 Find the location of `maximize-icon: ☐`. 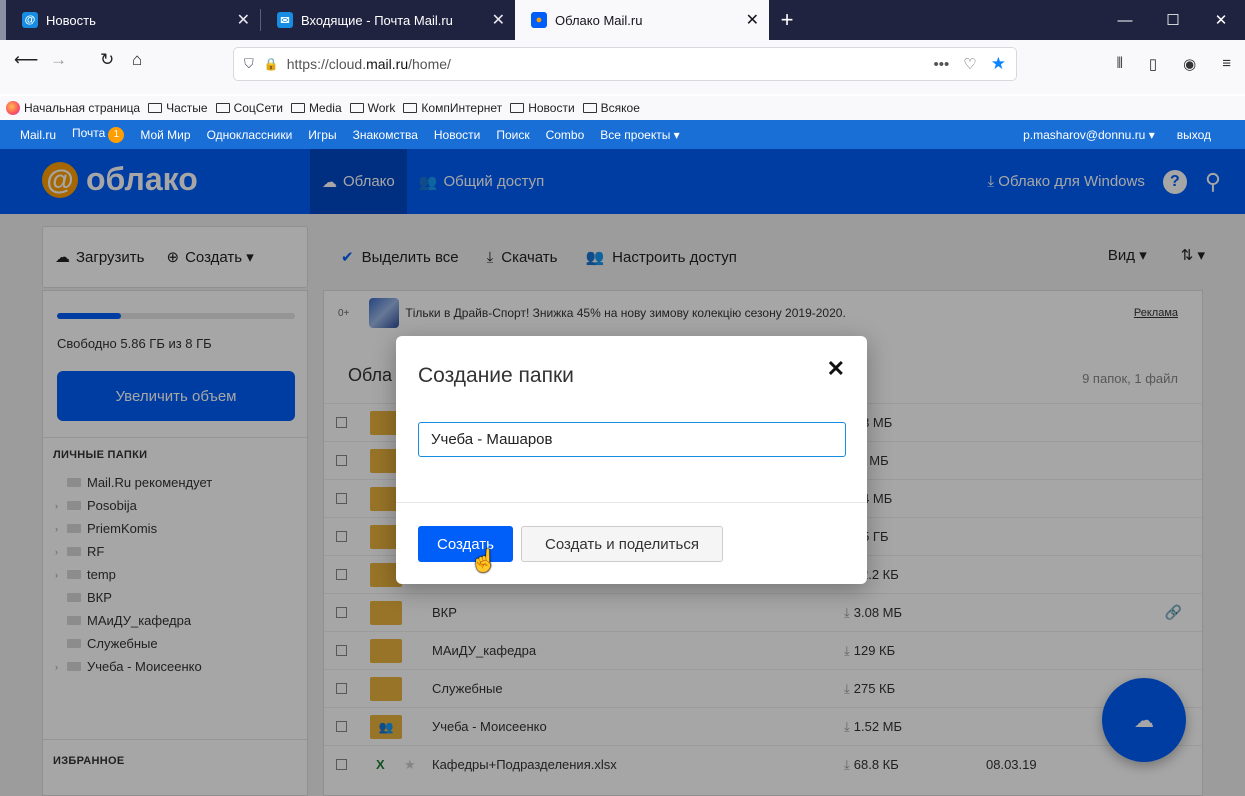

maximize-icon: ☐ is located at coordinates (1173, 20).